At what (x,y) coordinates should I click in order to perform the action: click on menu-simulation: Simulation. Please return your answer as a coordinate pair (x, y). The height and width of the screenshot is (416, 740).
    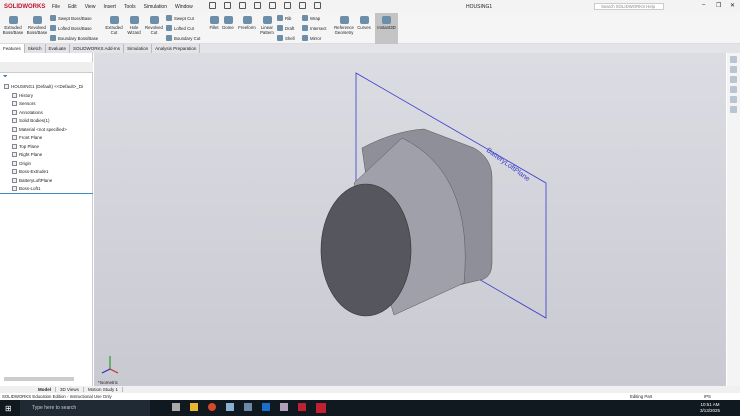
    Looking at the image, I should click on (155, 7).